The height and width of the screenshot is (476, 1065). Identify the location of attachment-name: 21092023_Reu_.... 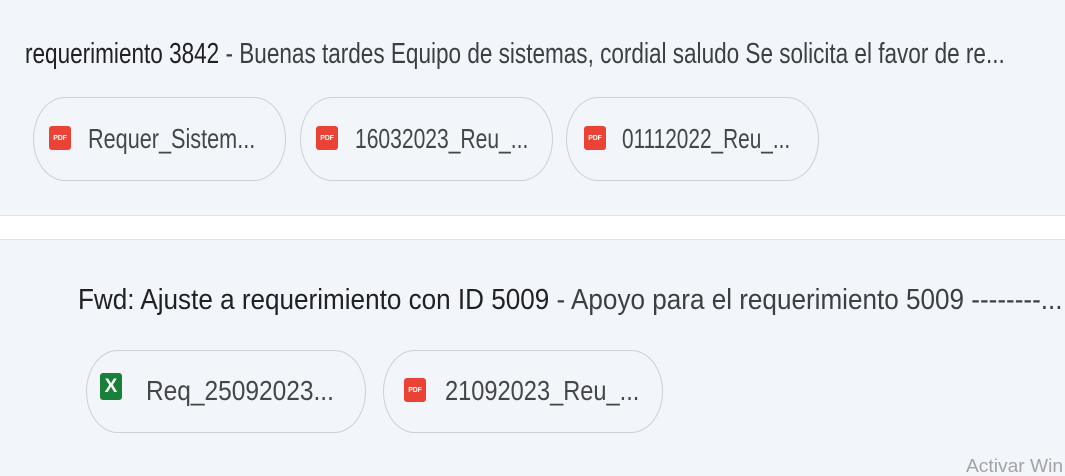
(542, 390).